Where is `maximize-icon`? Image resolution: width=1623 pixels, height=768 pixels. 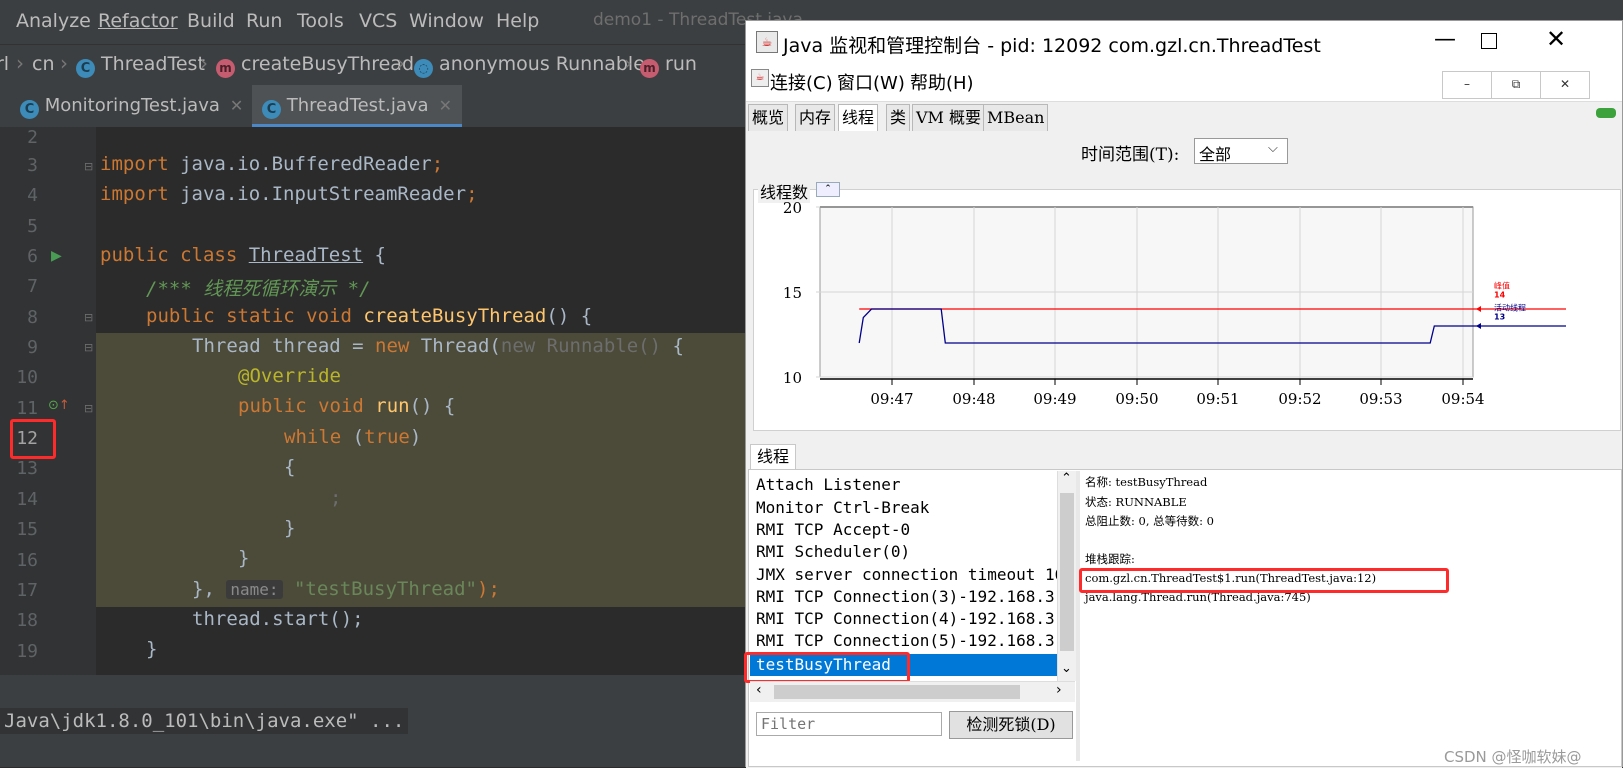 maximize-icon is located at coordinates (1489, 41).